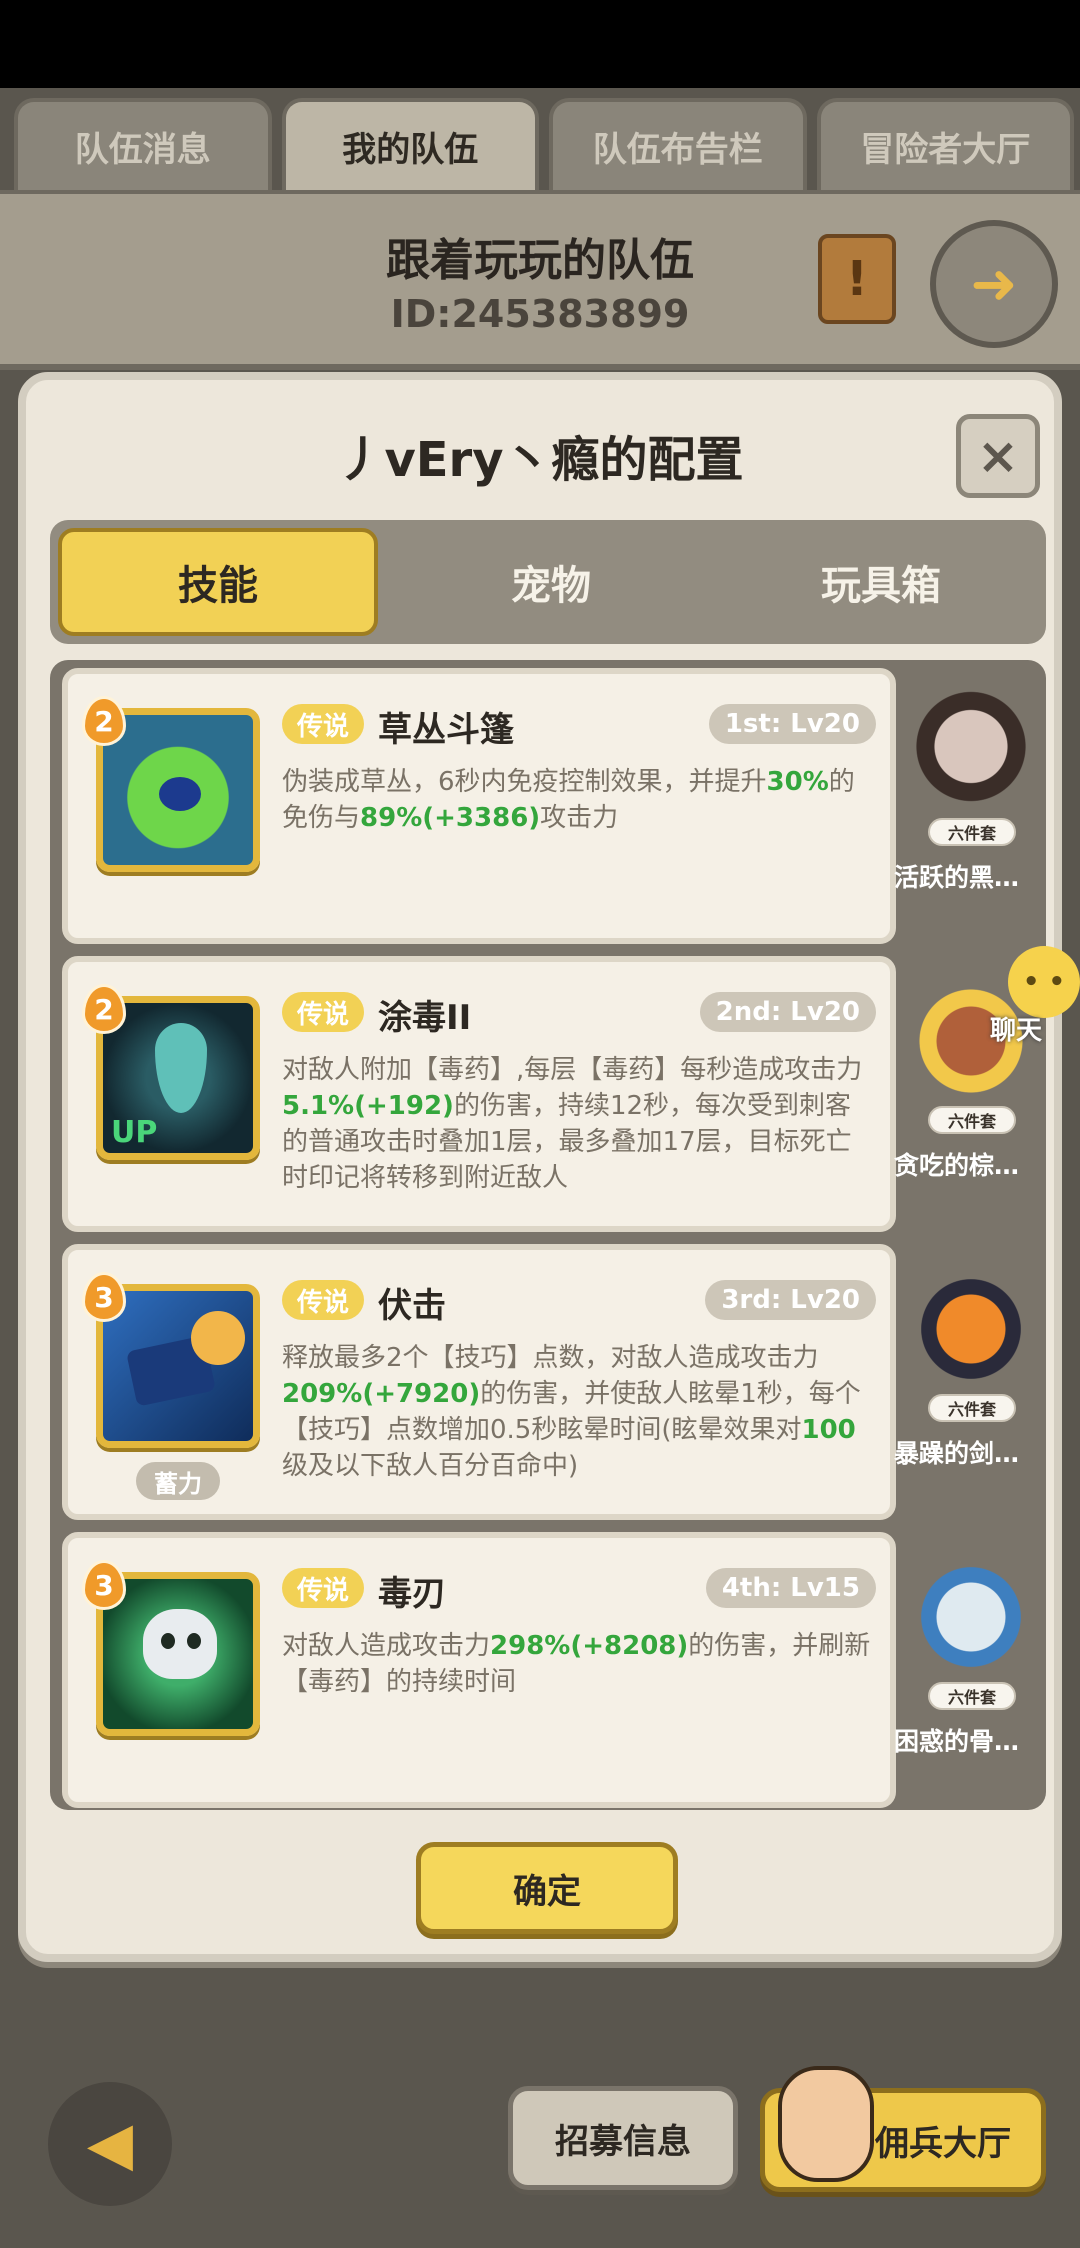 The height and width of the screenshot is (2248, 1080). What do you see at coordinates (547, 1888) in the screenshot?
I see `confirm-button: 确定` at bounding box center [547, 1888].